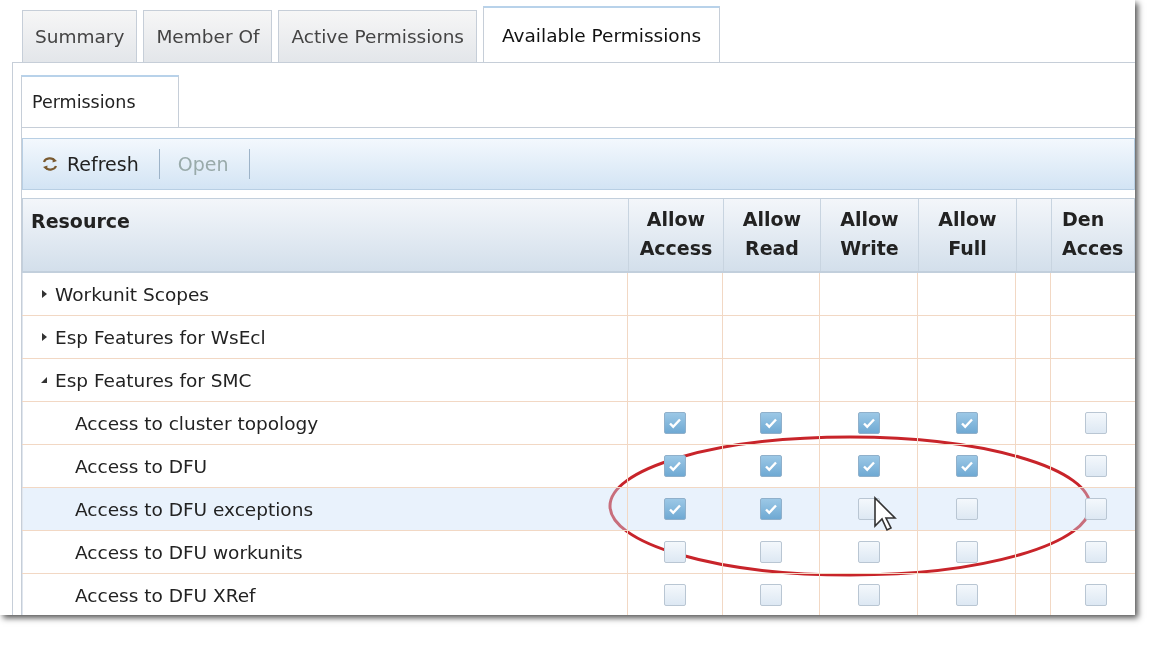 This screenshot has width=1154, height=645. I want to click on tab: Active Permissions, so click(377, 36).